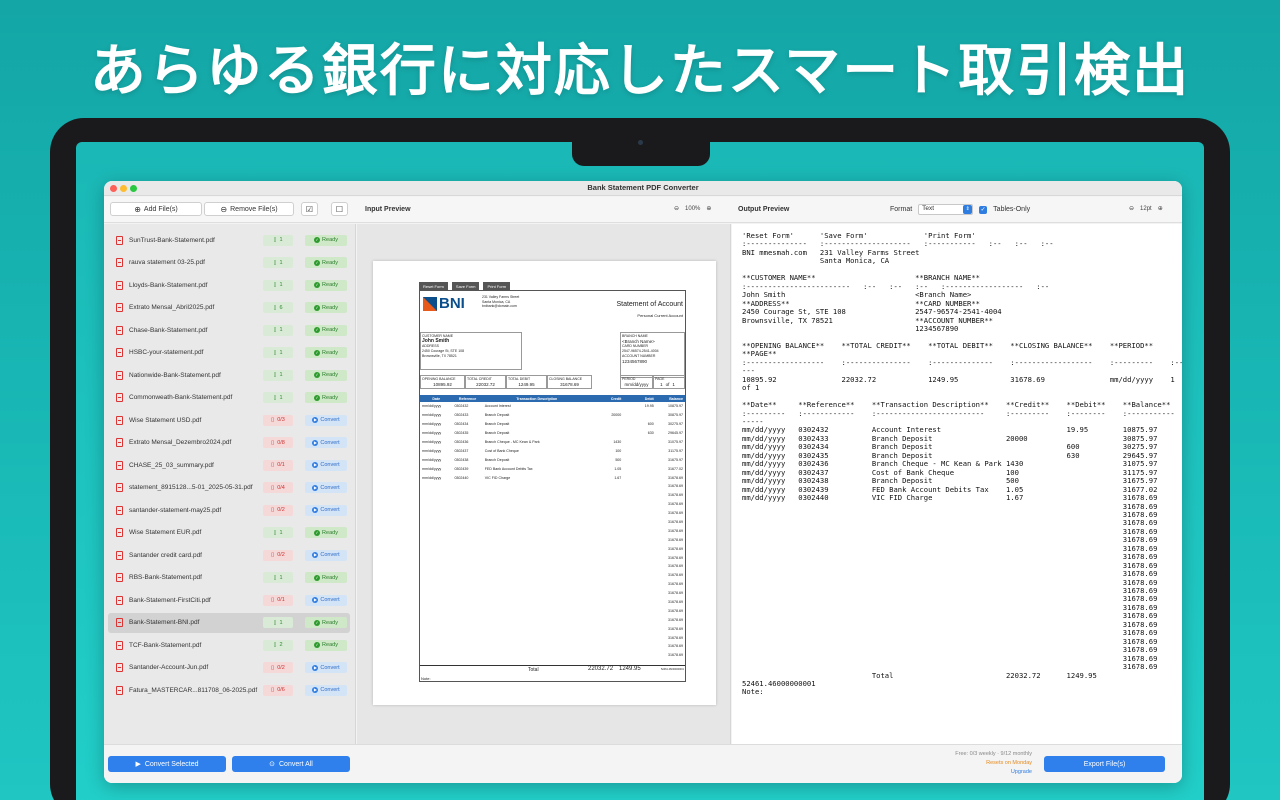 The image size is (1280, 800). I want to click on file-list-item: RBS-Bank-Statement.pdf ▯ 1 ✓ Ready, so click(229, 578).